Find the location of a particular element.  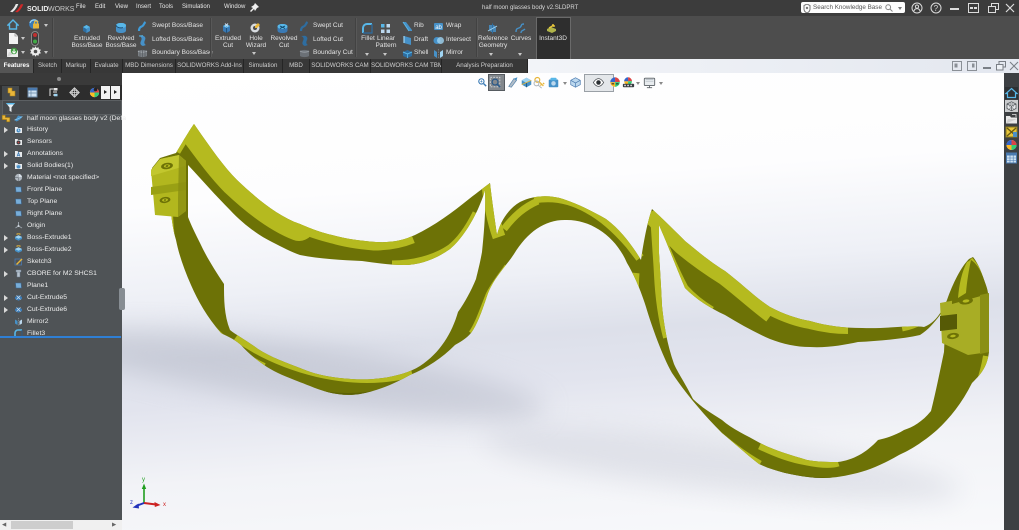

svg-text: z is located at coordinates (131, 503).